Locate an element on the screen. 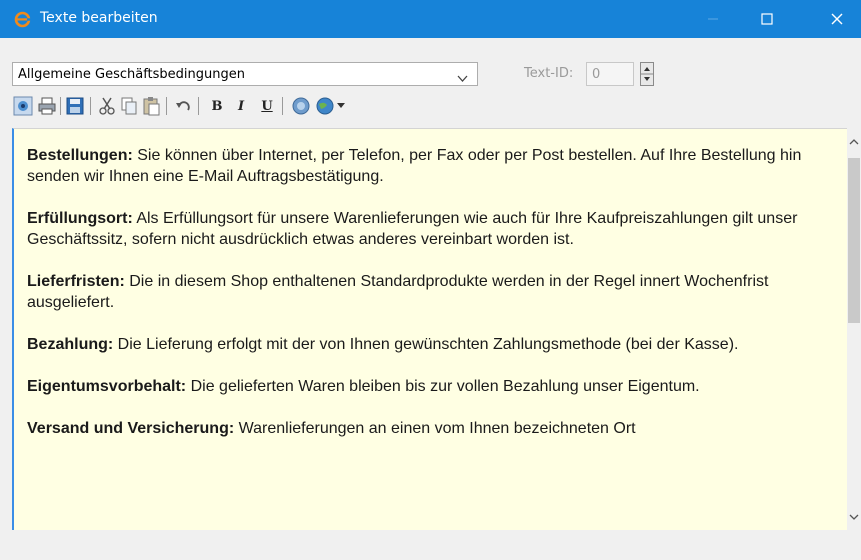 This screenshot has width=861, height=560. paragraph-heading: Versand und Versicherung: is located at coordinates (131, 428).